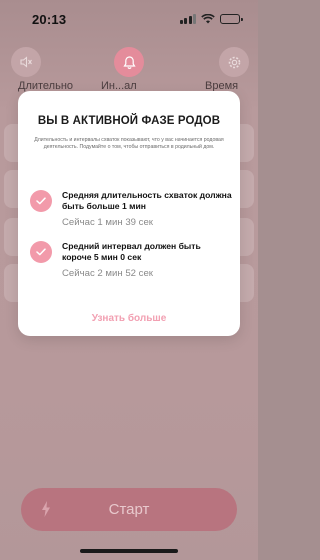 This screenshot has width=320, height=560. I want to click on wifi-icon, so click(208, 19).